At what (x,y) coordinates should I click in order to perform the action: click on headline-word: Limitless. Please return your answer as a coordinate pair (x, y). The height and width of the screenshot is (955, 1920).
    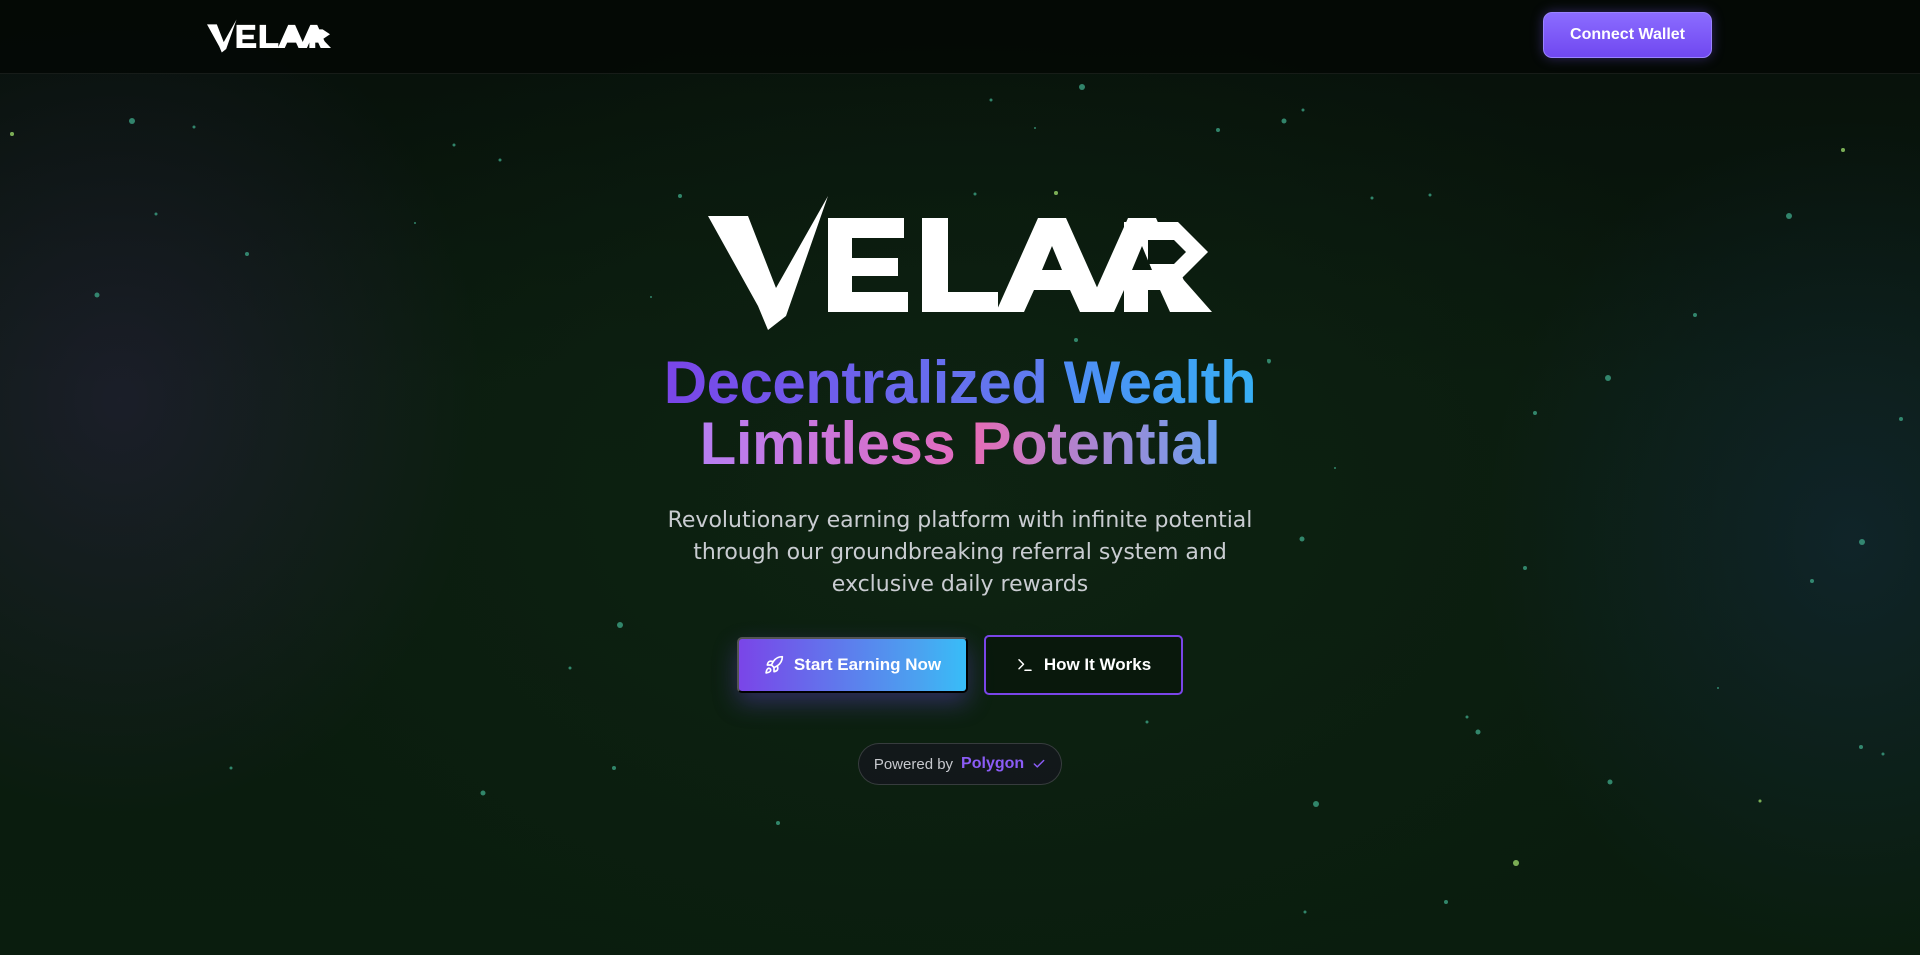
    Looking at the image, I should click on (827, 443).